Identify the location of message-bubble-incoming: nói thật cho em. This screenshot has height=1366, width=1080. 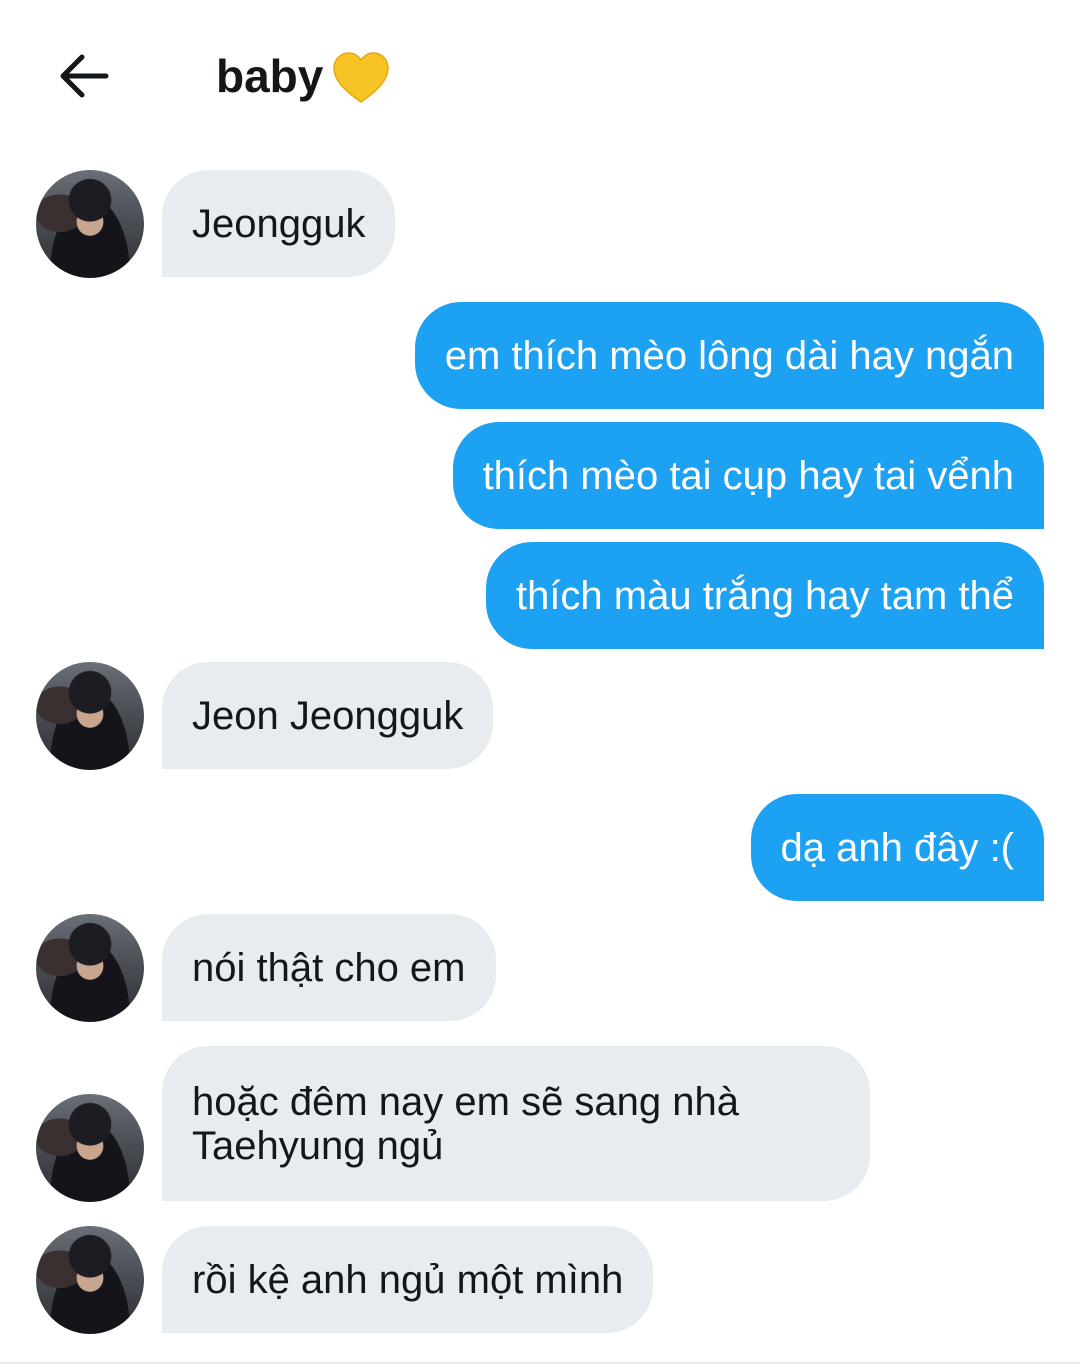
(329, 967).